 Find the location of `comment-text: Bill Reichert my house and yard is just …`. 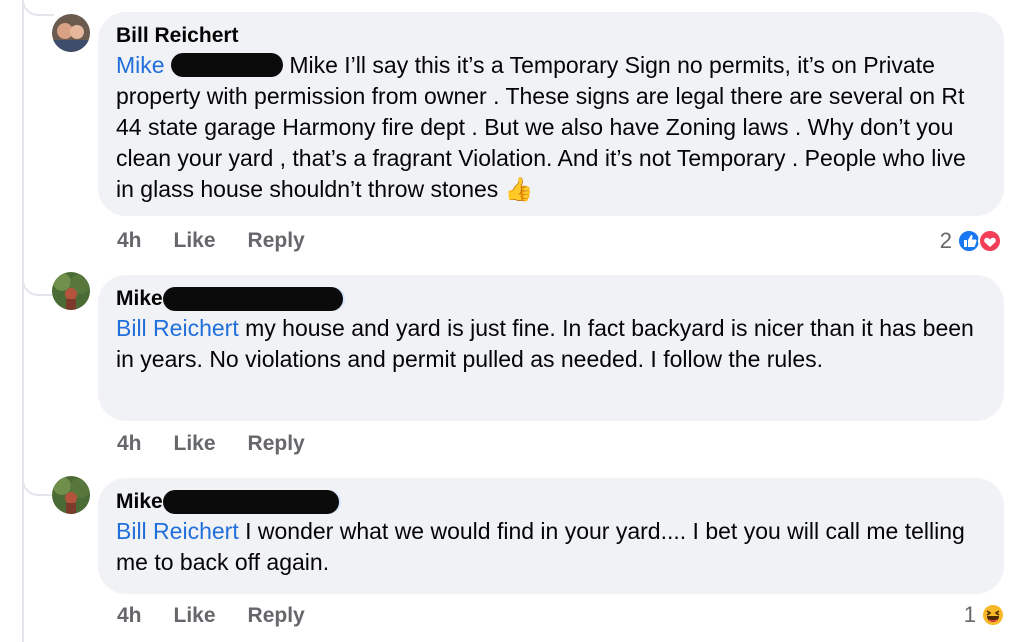

comment-text: Bill Reichert my house and yard is just … is located at coordinates (545, 343).